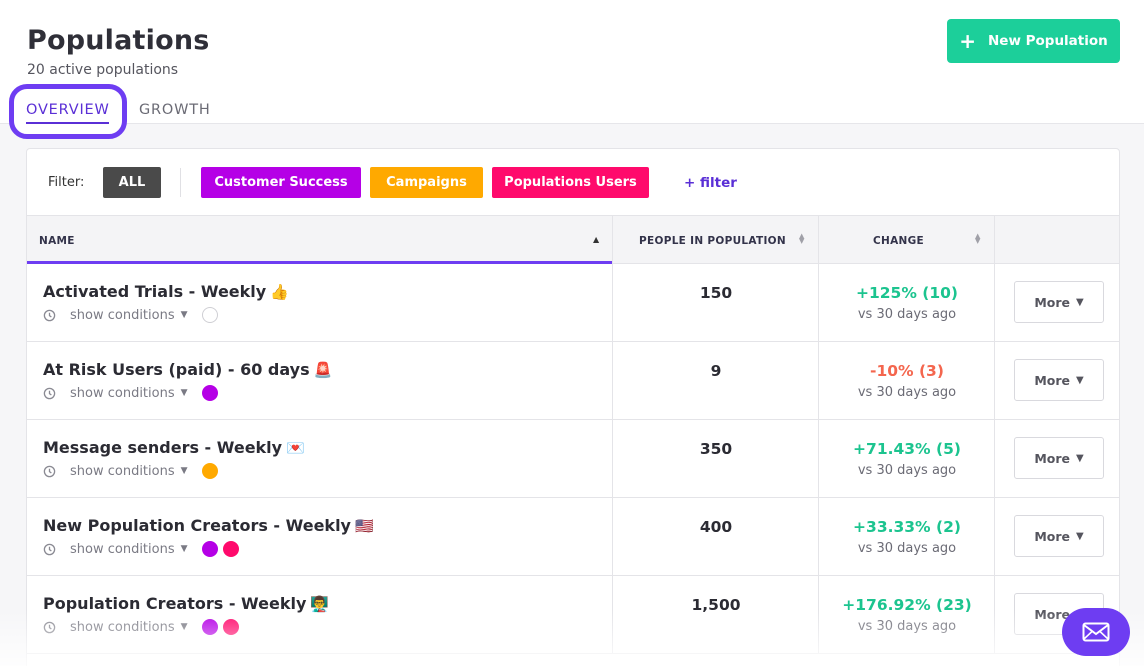  What do you see at coordinates (57, 241) in the screenshot?
I see `column-header-name: NAME` at bounding box center [57, 241].